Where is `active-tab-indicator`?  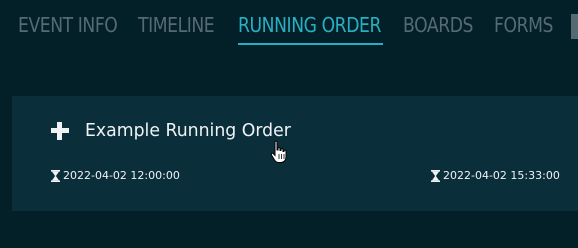
active-tab-indicator is located at coordinates (310, 44).